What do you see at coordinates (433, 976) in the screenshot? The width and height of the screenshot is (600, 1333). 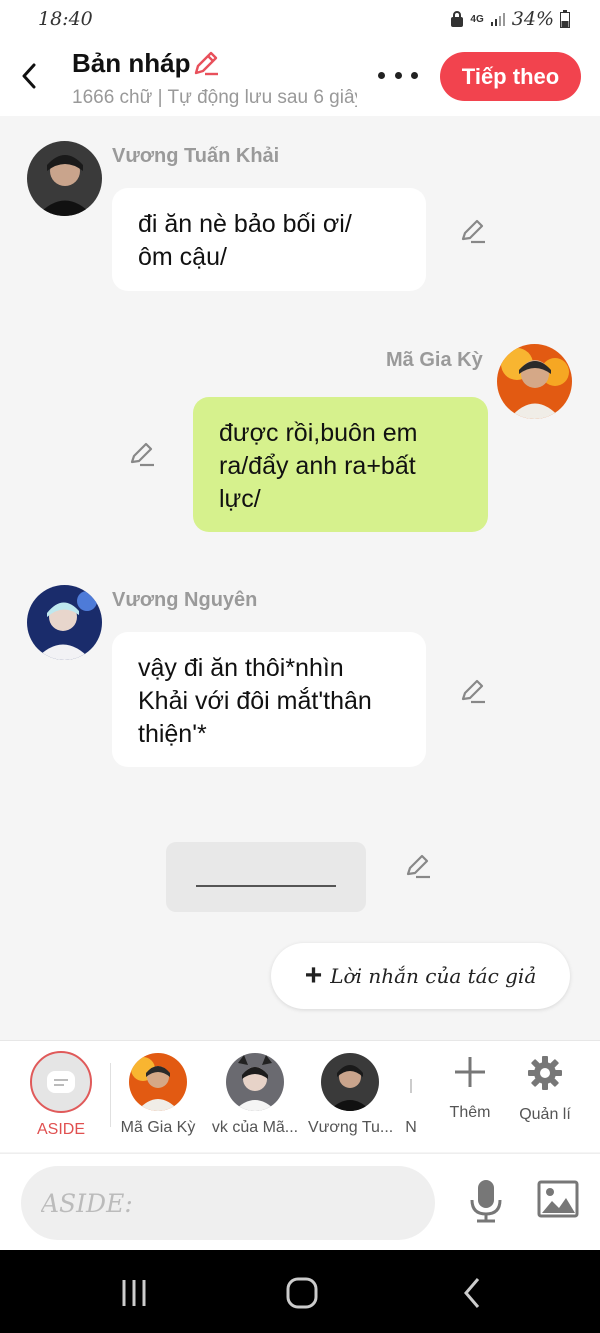 I see `author-note-label: Lời nhắn của tác giả` at bounding box center [433, 976].